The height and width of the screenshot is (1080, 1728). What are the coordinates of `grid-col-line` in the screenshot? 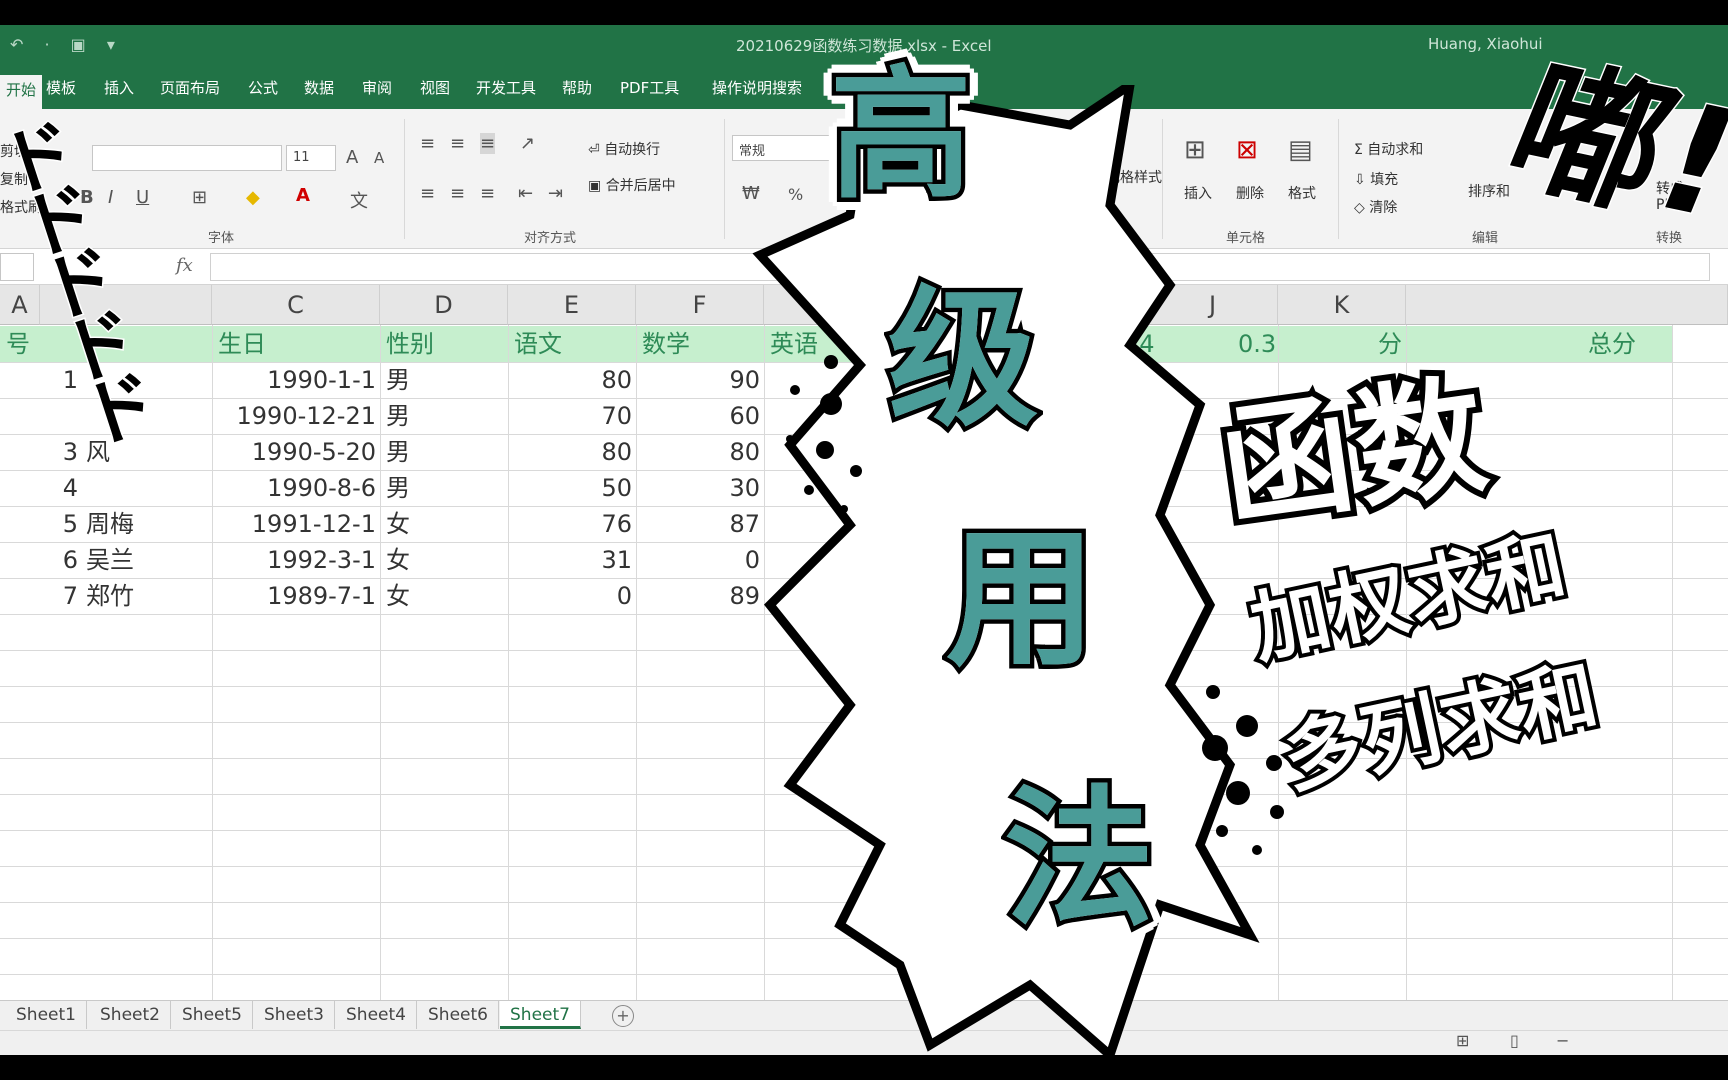 It's located at (1672, 675).